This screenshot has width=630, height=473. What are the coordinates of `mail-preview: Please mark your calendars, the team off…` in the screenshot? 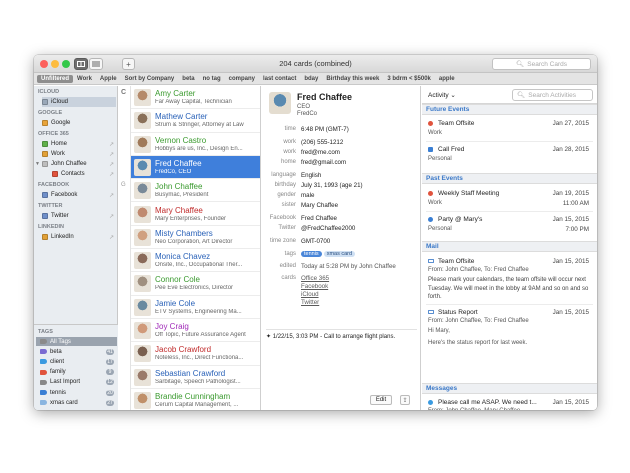 It's located at (508, 288).